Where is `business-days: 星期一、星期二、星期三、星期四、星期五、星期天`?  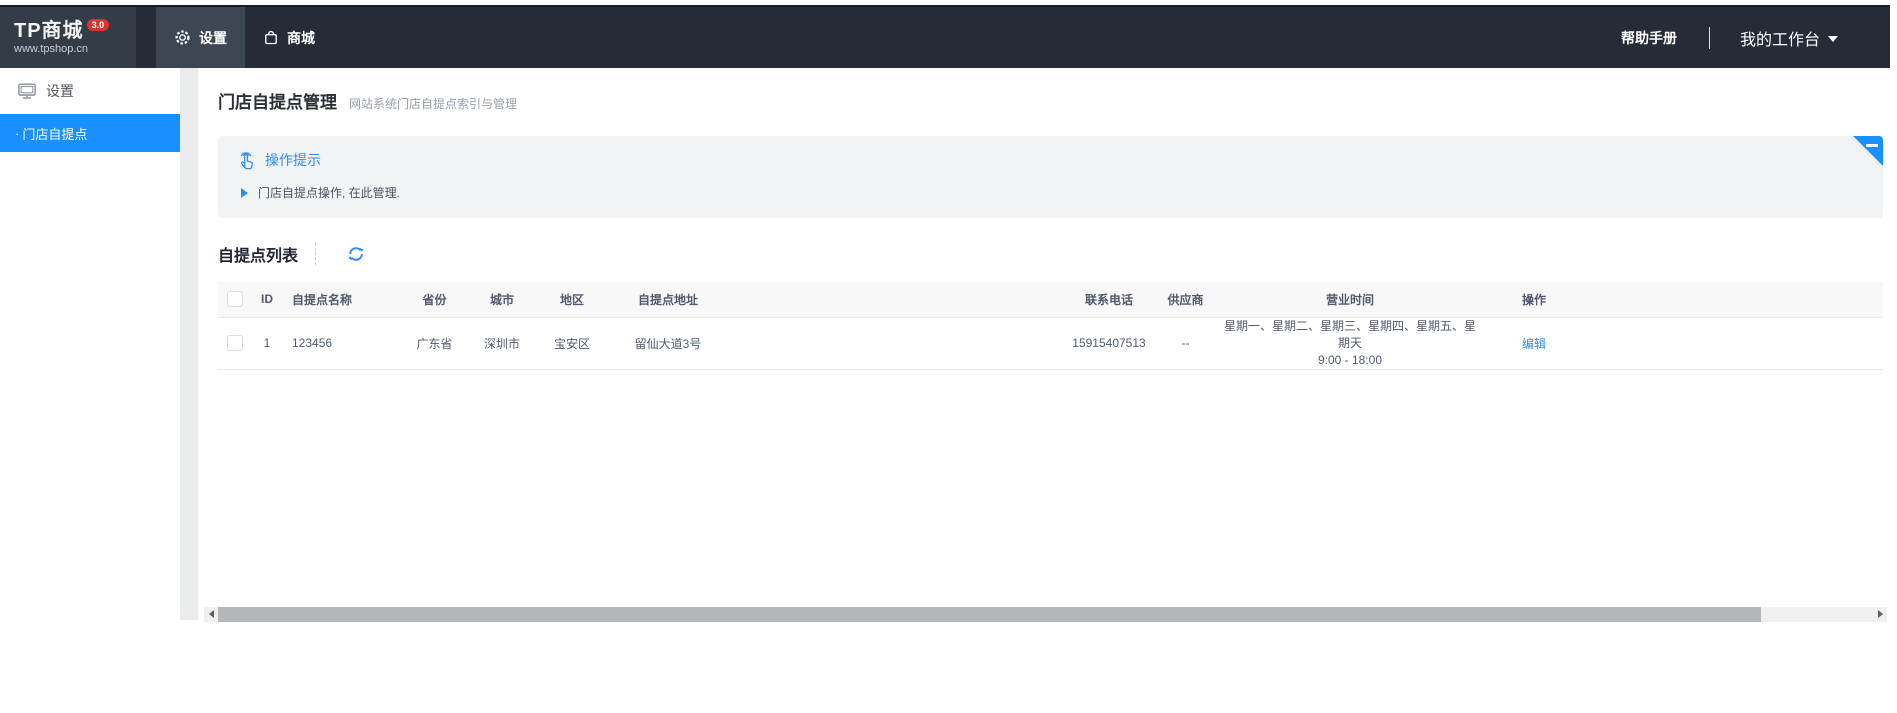 business-days: 星期一、星期二、星期三、星期四、星期五、星期天 is located at coordinates (1349, 334).